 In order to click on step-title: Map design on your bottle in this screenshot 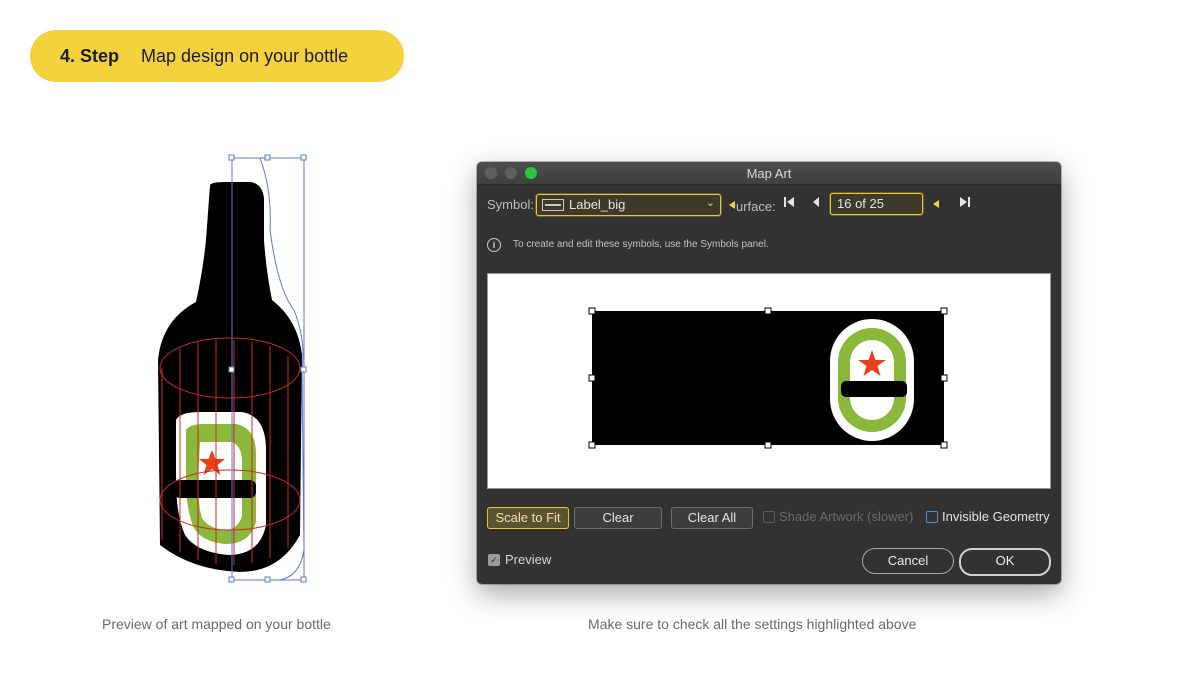, I will do `click(245, 55)`.